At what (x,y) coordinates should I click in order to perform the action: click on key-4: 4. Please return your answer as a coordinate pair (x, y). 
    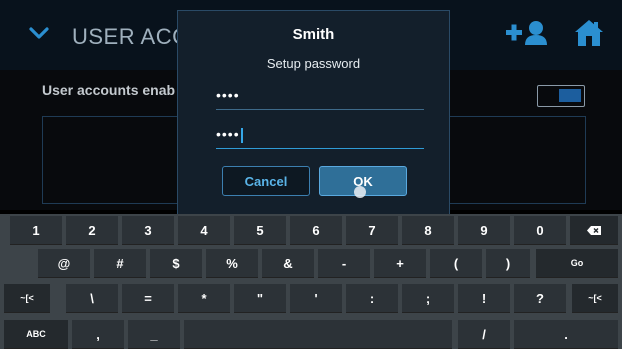
    Looking at the image, I should click on (204, 230).